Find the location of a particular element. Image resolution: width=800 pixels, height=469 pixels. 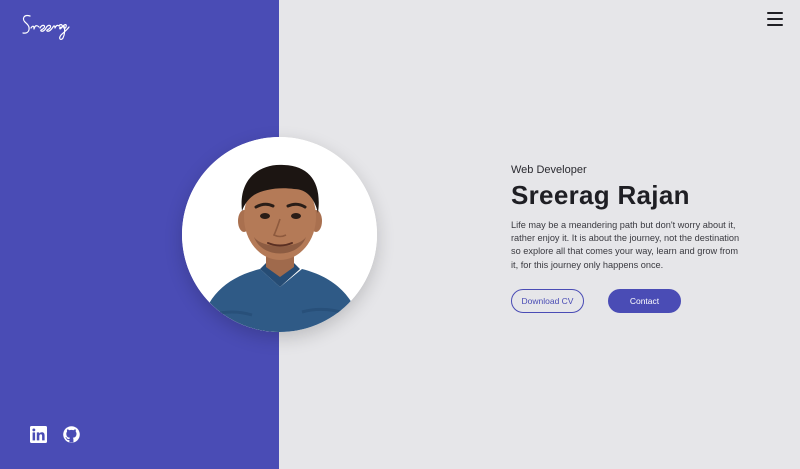

linkedin-link is located at coordinates (38, 434).